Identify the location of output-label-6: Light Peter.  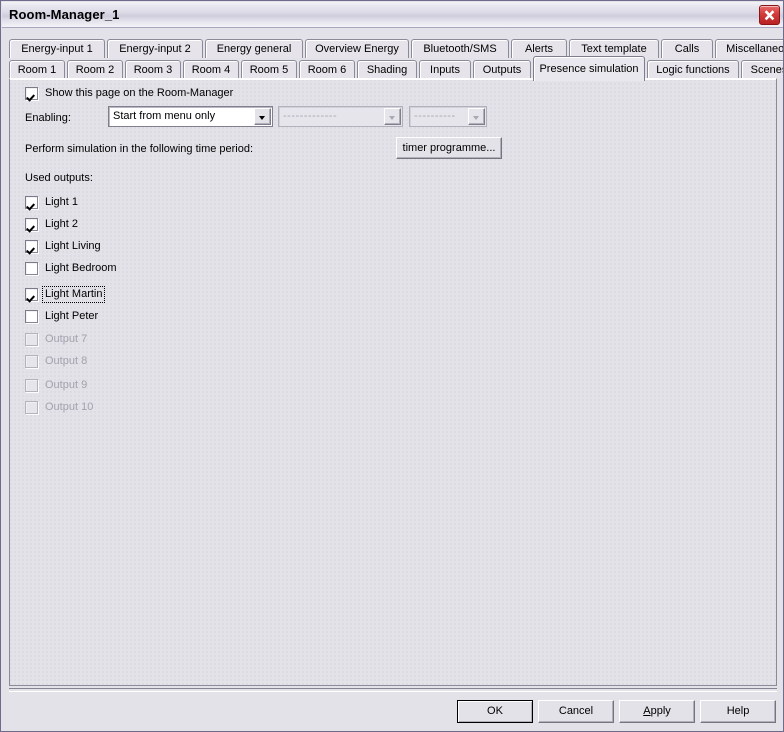
(72, 315).